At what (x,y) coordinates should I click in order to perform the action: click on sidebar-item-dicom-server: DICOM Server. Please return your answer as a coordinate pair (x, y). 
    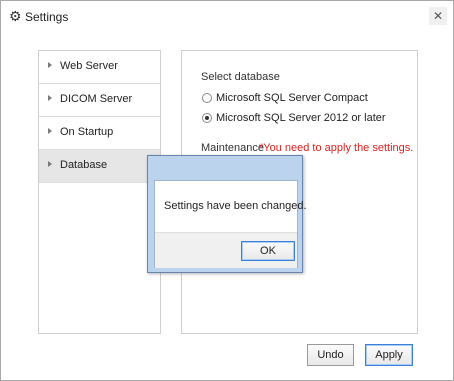
    Looking at the image, I should click on (99, 100).